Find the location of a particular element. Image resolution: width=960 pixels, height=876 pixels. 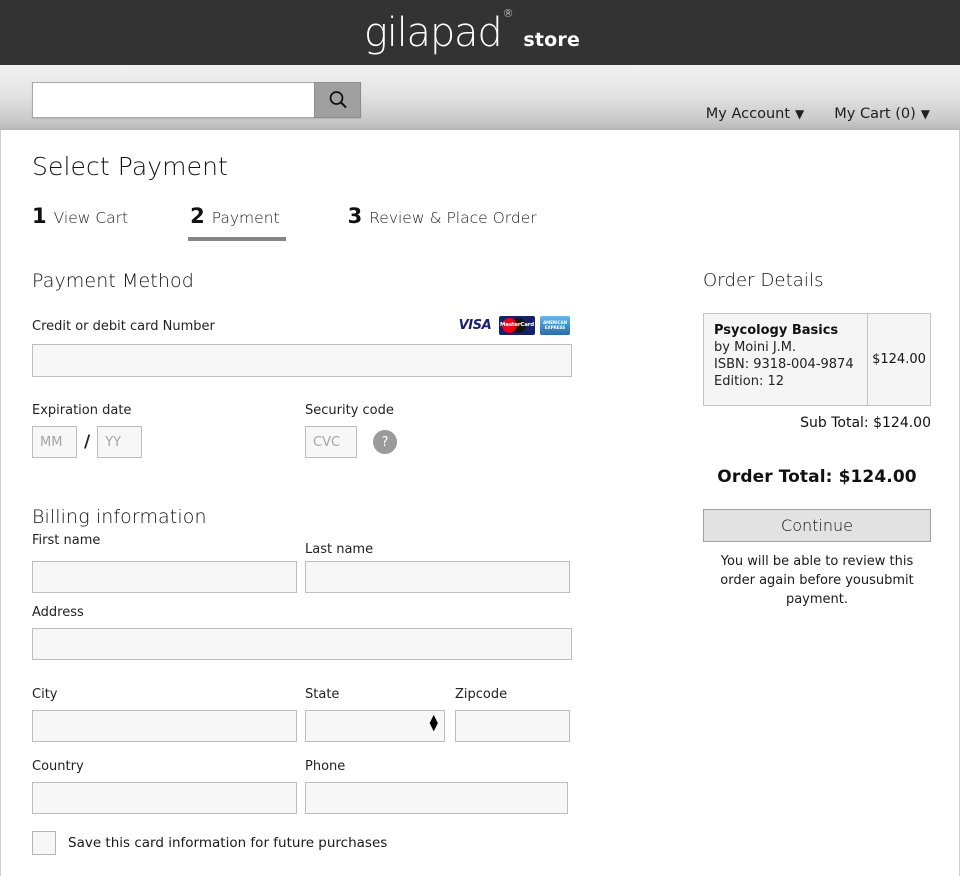

security-code-inputs: ? is located at coordinates (351, 442).